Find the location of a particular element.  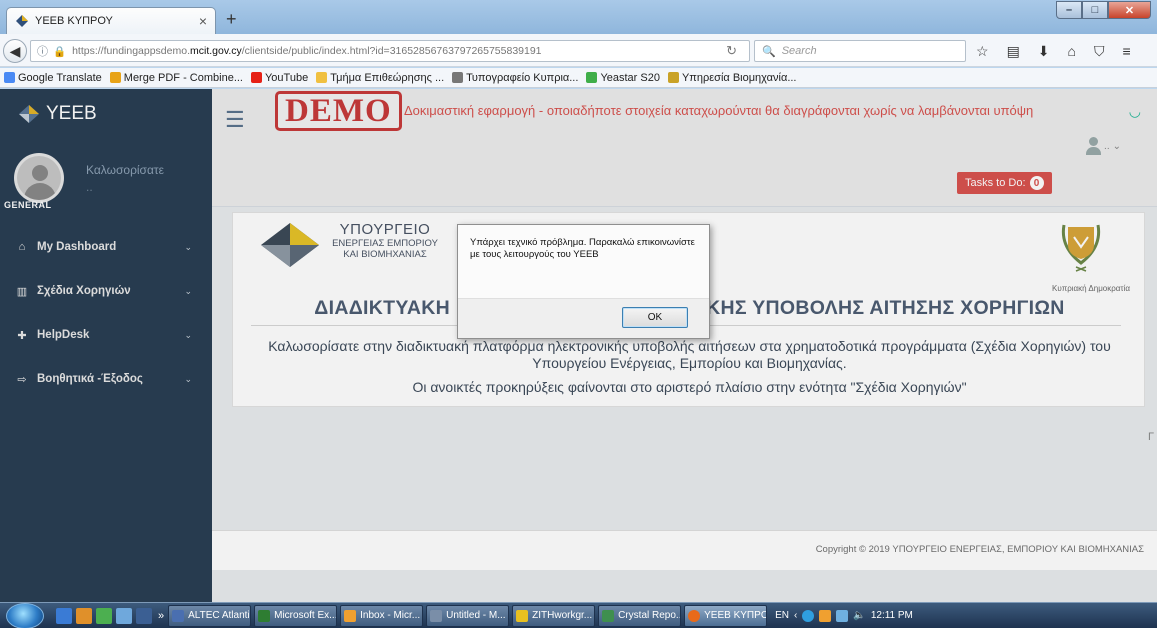

reload-icon: ↻ is located at coordinates (731, 51).